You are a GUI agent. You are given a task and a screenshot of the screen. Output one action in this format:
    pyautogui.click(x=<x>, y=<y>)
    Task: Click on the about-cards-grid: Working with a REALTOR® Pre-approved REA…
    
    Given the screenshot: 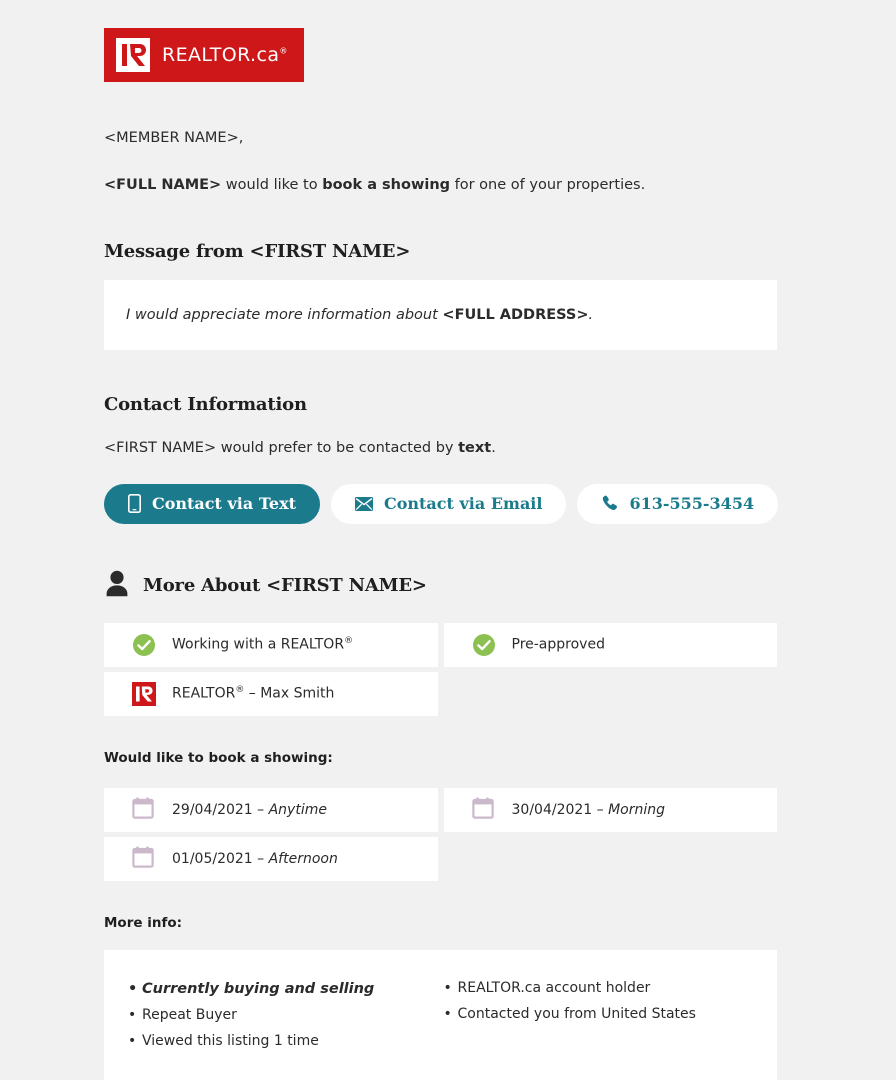 What is the action you would take?
    pyautogui.click(x=440, y=669)
    